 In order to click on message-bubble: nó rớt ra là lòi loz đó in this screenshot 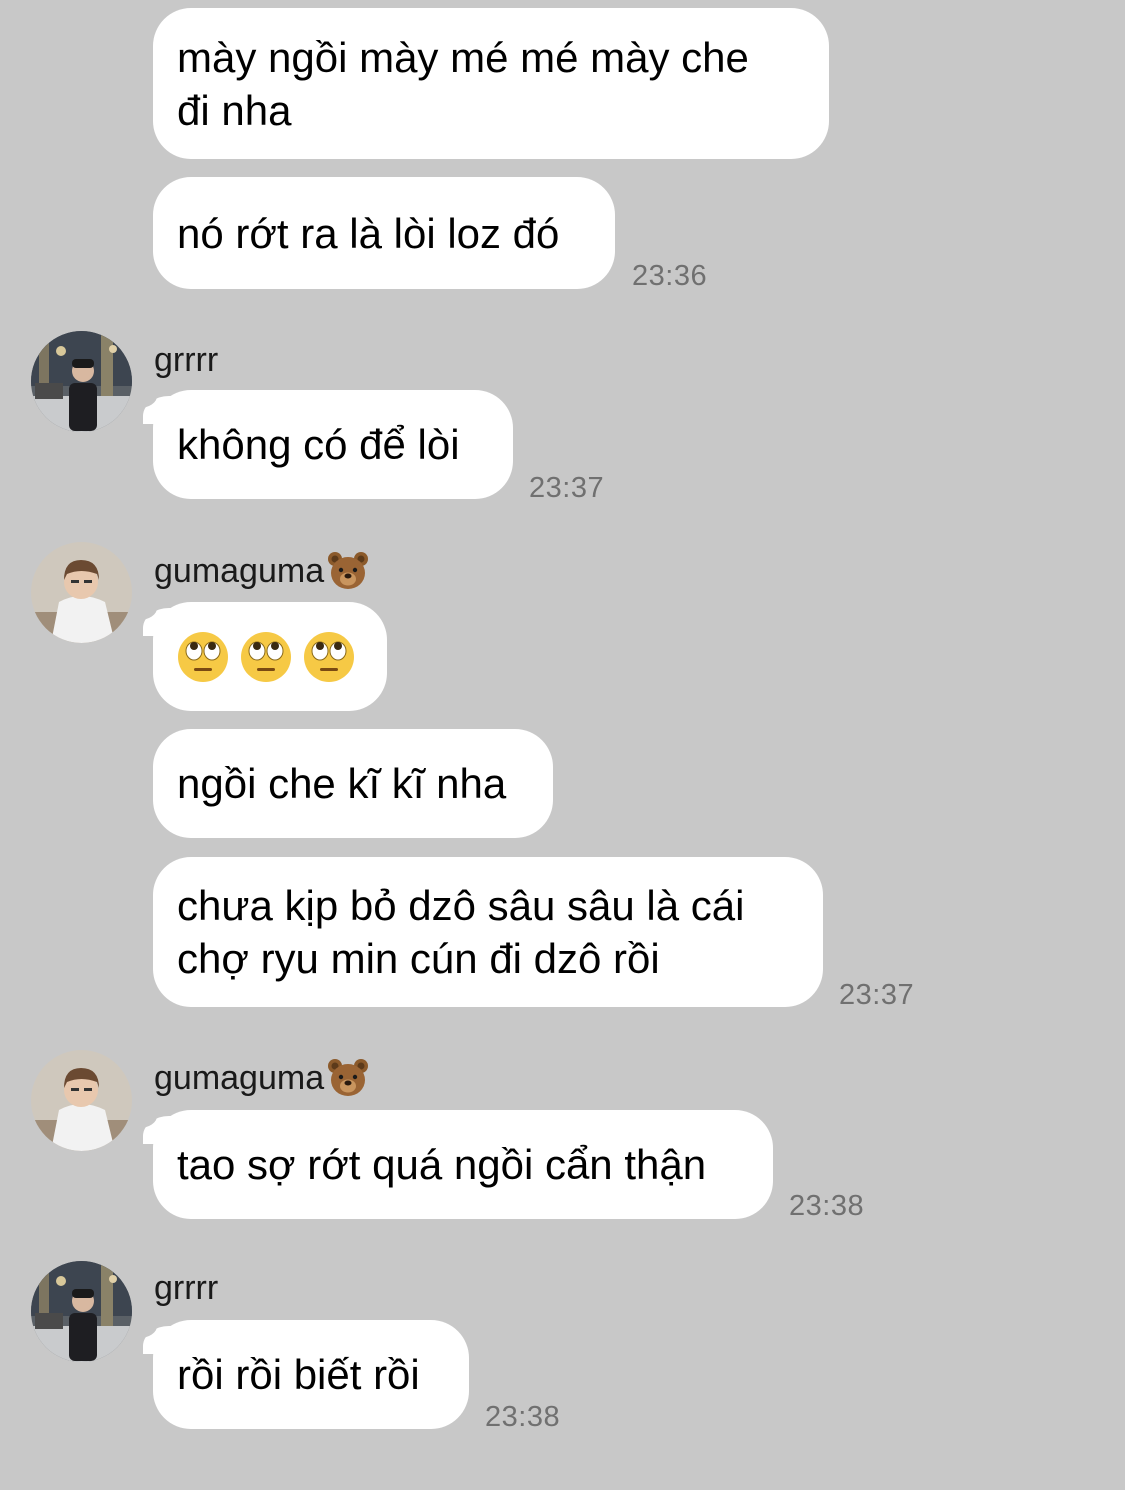, I will do `click(384, 233)`.